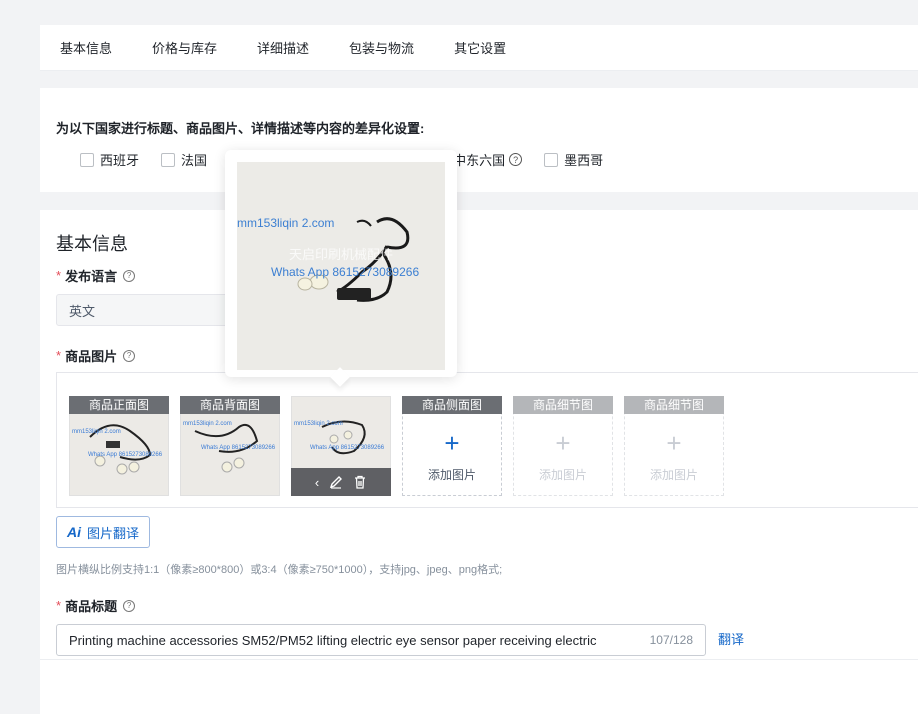  Describe the element at coordinates (479, 160) in the screenshot. I see `country-label: 中东六国` at that location.